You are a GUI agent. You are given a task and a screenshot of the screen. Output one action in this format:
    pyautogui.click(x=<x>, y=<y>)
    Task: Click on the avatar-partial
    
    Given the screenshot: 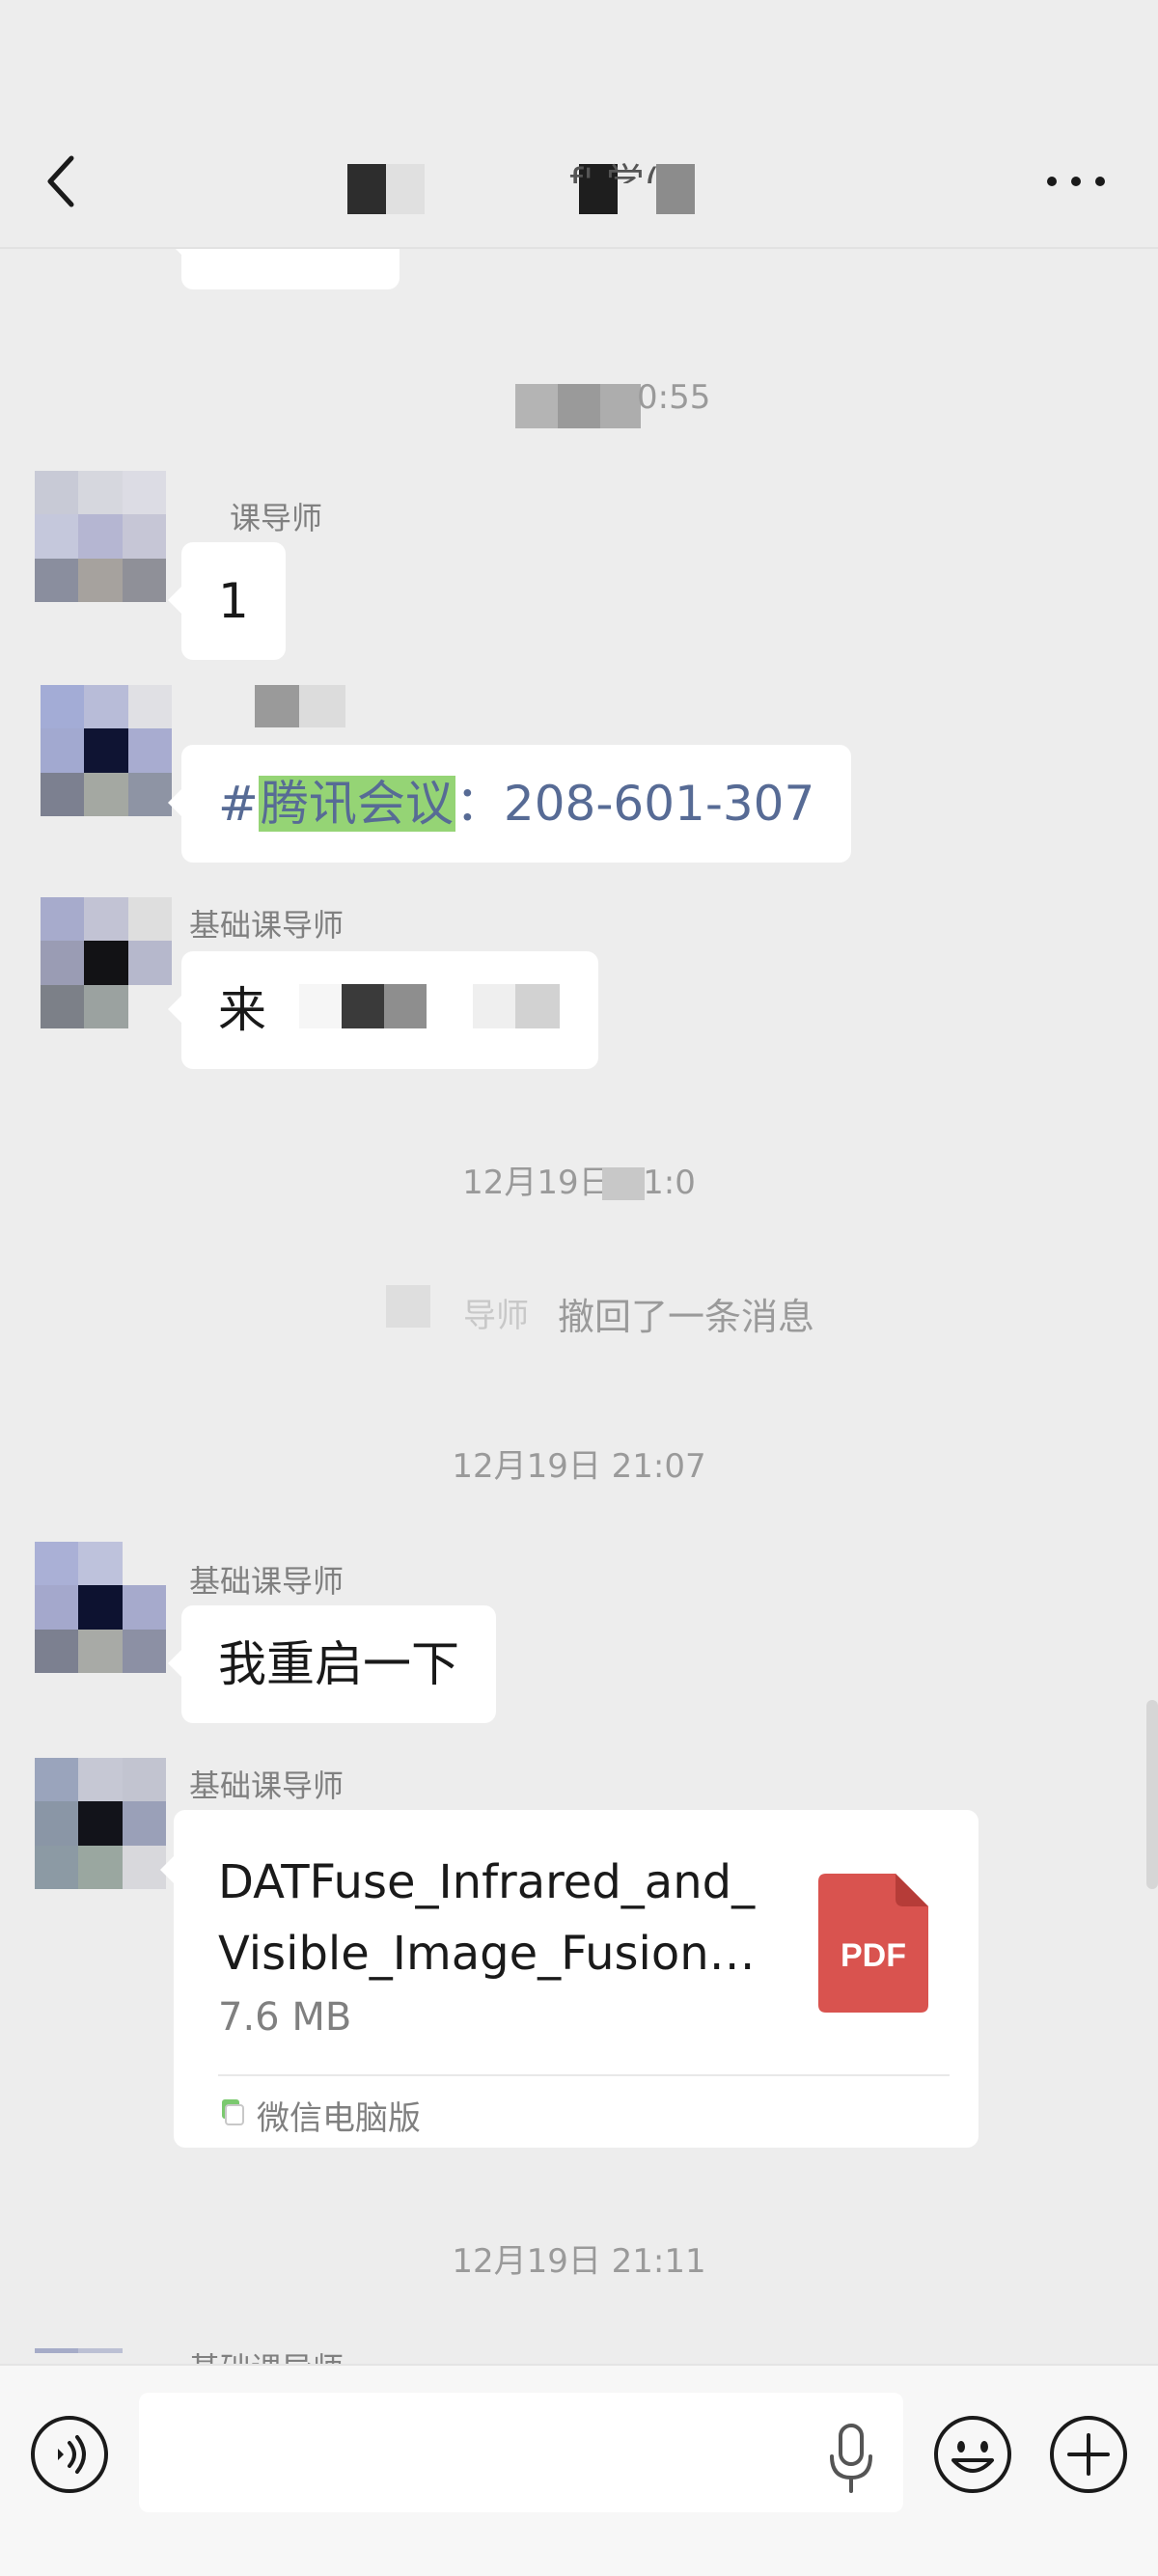 What is the action you would take?
    pyautogui.click(x=100, y=2356)
    